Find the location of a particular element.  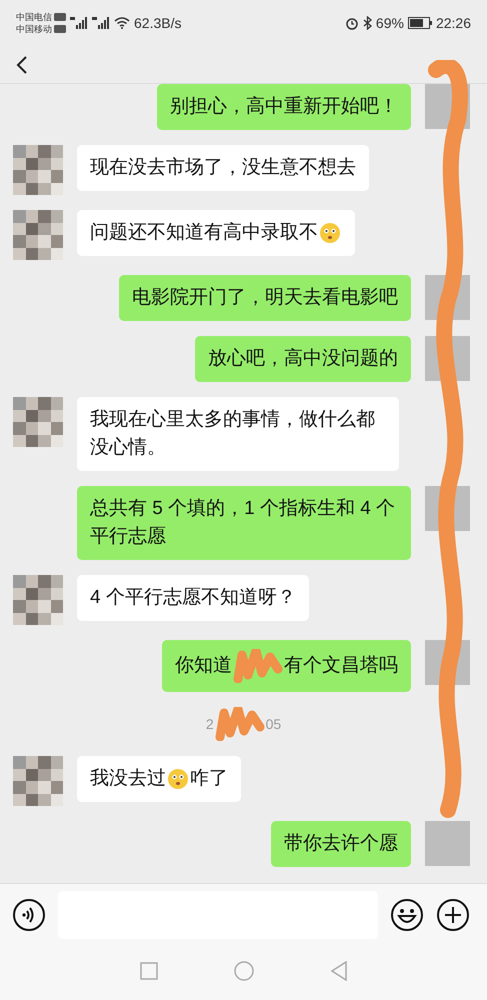

message-text: 放心吧，高中没问题的 is located at coordinates (303, 359).